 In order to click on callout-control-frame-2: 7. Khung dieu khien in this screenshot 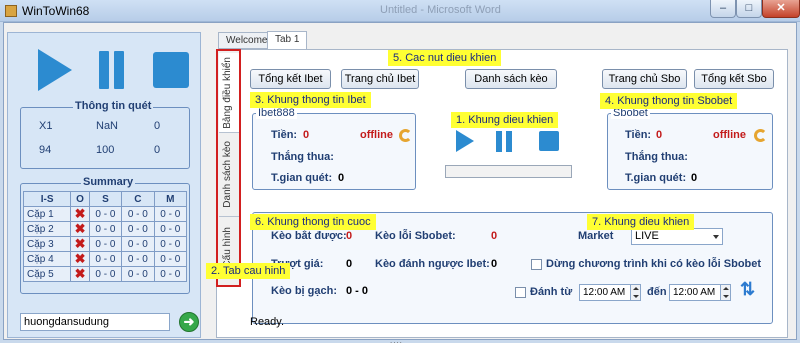, I will do `click(641, 222)`.